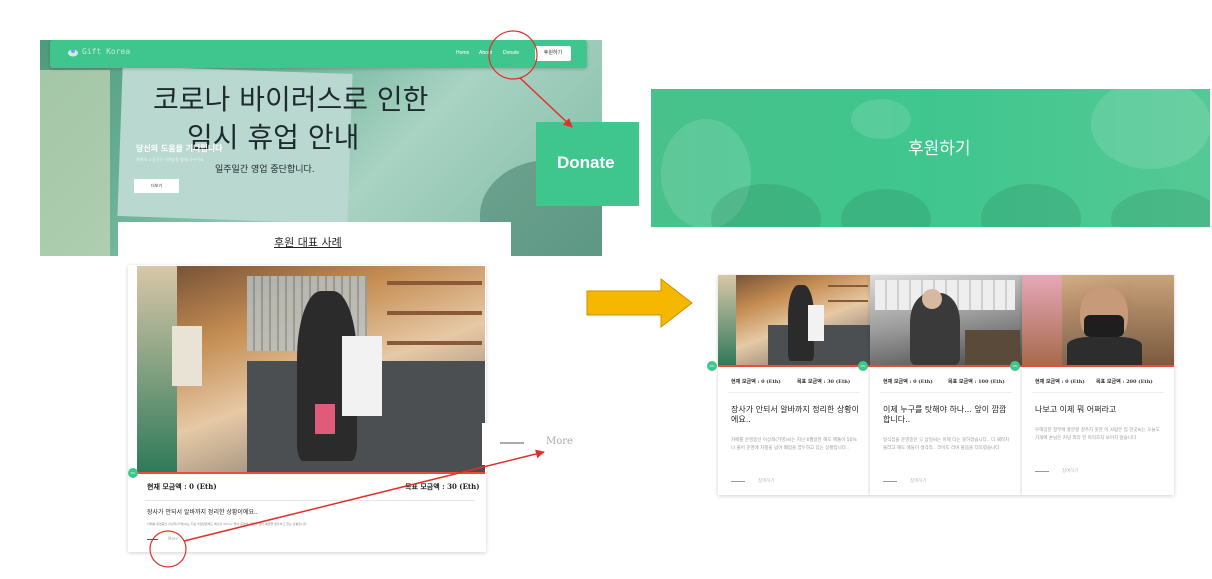 The image size is (1212, 579). I want to click on campaign-card-1-goal: 목표 모금액 : 30 (Eth), so click(824, 382).